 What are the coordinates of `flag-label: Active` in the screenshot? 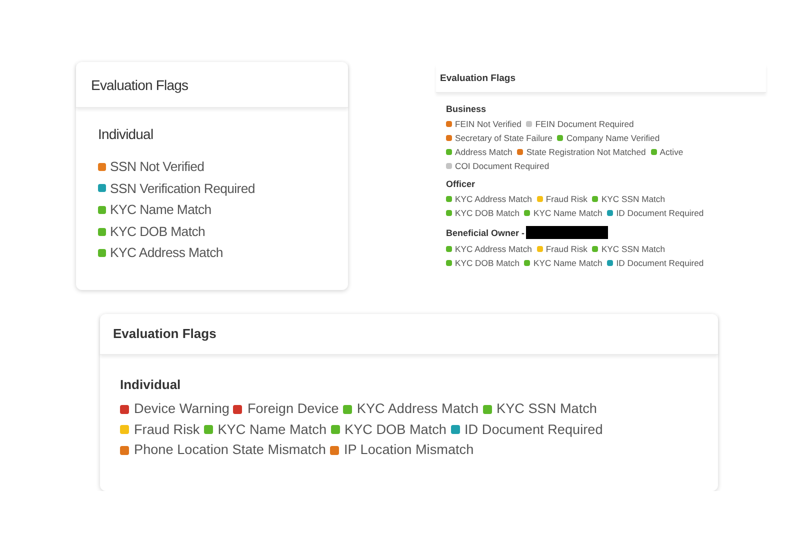 It's located at (672, 152).